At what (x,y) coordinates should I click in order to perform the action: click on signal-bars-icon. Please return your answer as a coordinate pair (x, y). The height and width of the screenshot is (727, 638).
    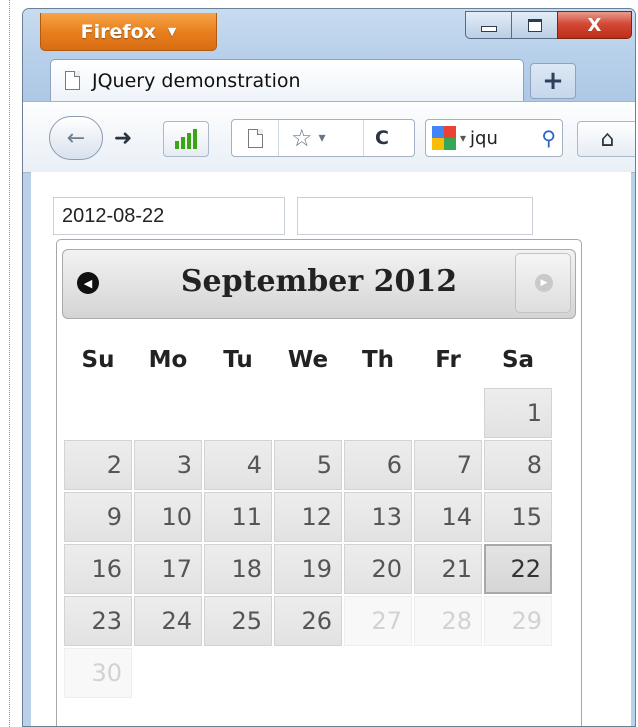
    Looking at the image, I should click on (186, 139).